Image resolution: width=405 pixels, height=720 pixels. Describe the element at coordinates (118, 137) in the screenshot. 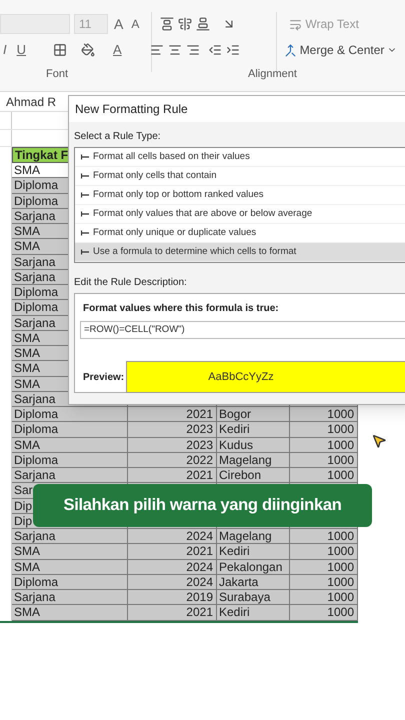

I see `section-label: Select a Rule Type:` at that location.